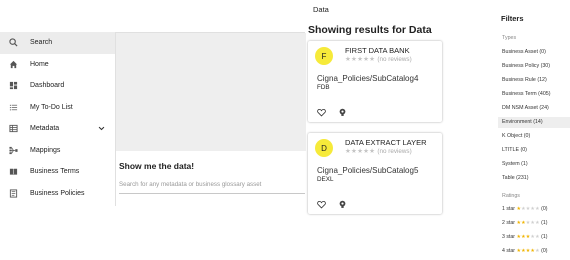 The height and width of the screenshot is (260, 570). I want to click on result-name: DATA EXTRACT LAYER, so click(386, 142).